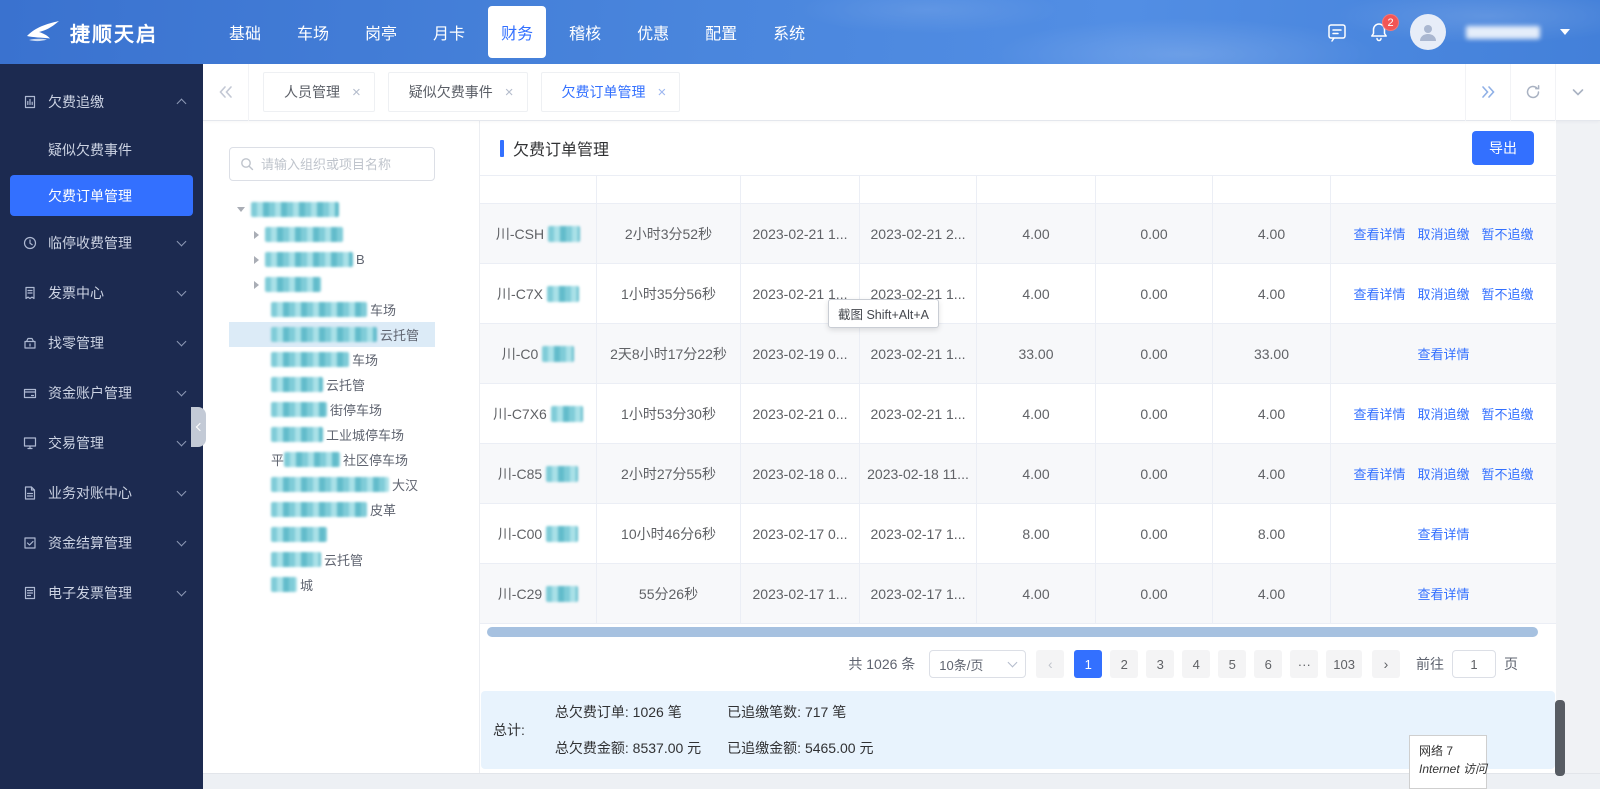  What do you see at coordinates (226, 92) in the screenshot?
I see `tab-scroll-left-icon` at bounding box center [226, 92].